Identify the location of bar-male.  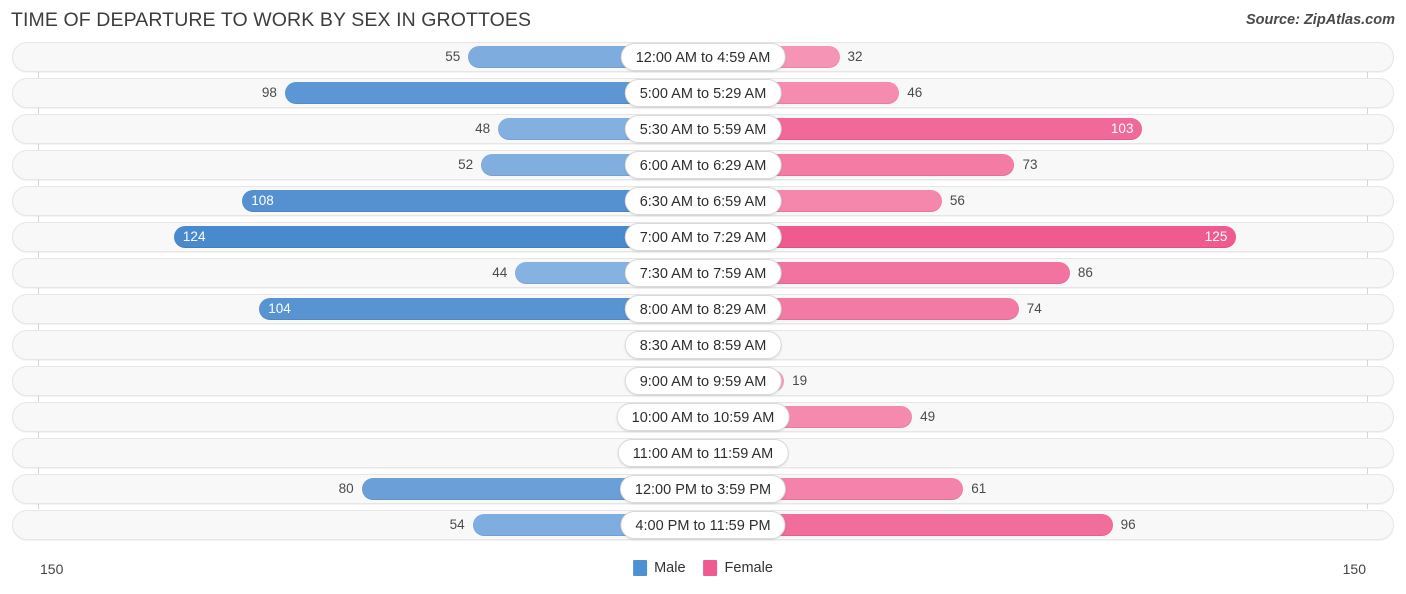
(438, 237).